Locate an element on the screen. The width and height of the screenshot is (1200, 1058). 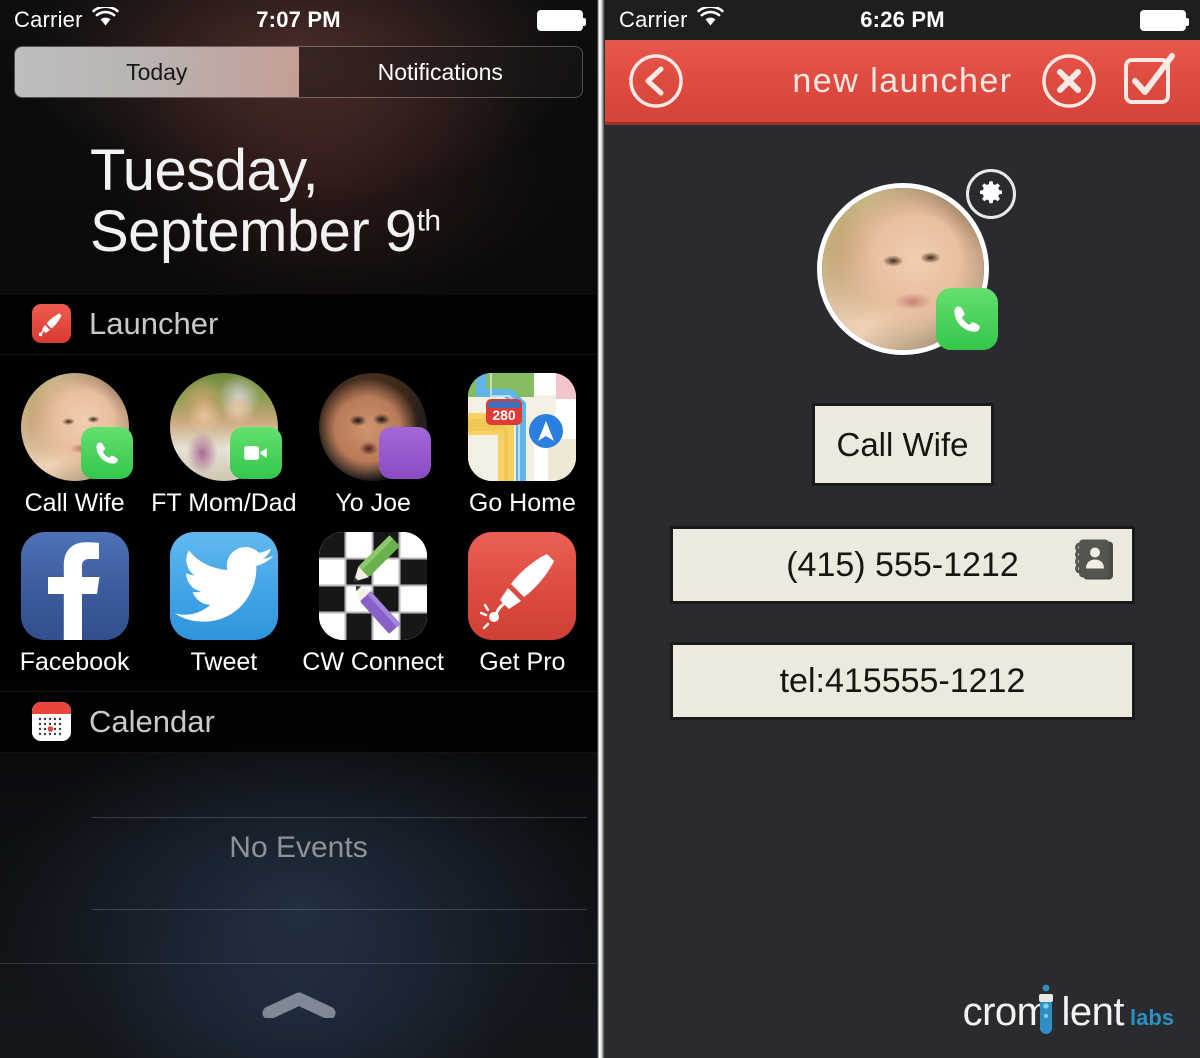
launcher-item-label: Call Wife is located at coordinates (74, 502).